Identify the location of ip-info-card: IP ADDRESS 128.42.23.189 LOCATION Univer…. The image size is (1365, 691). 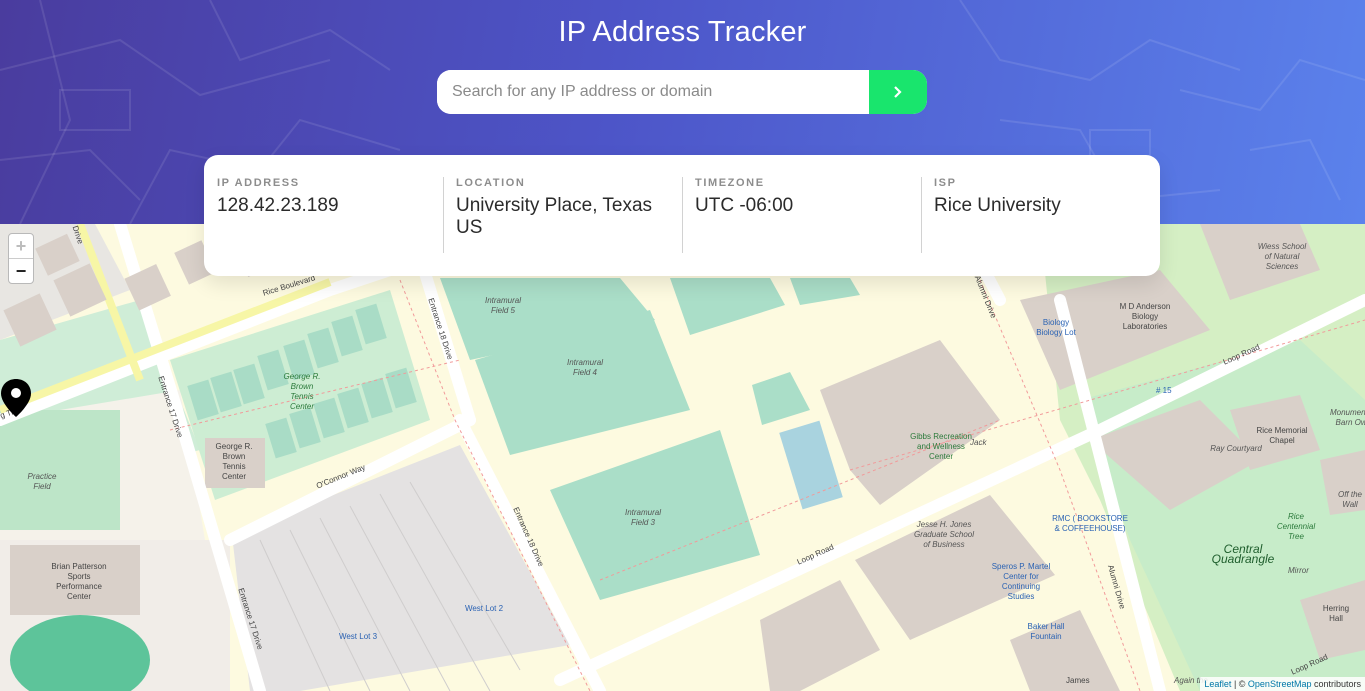
(682, 215).